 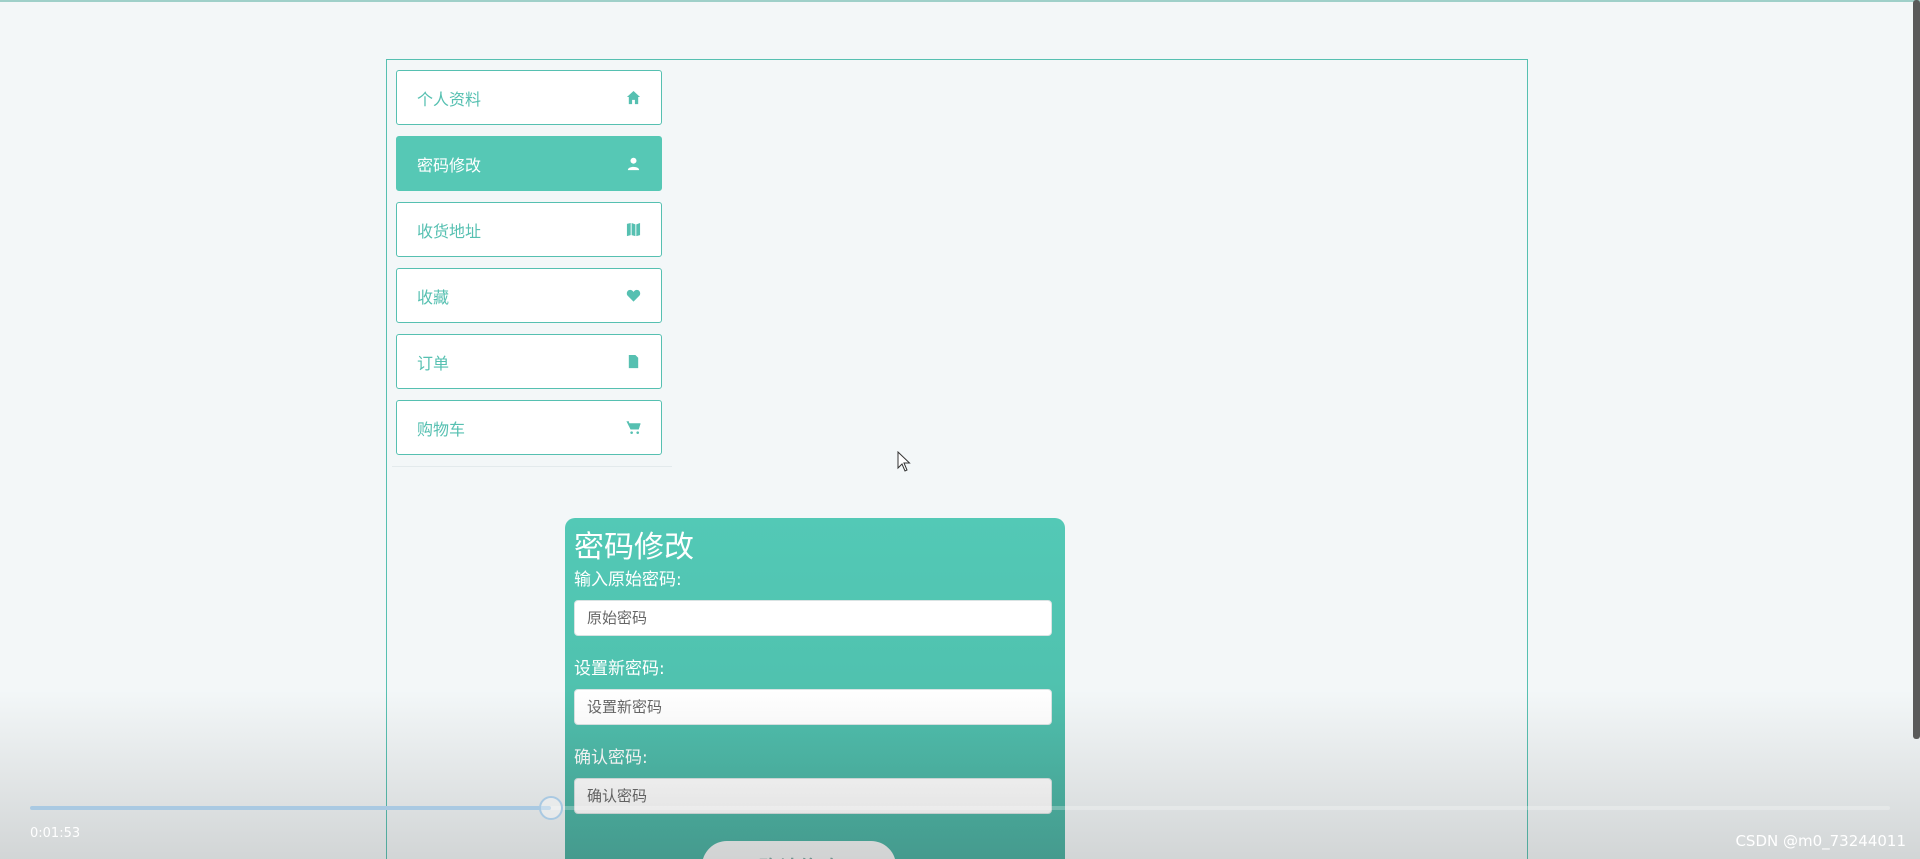 I want to click on sidebar-item-label: 收藏, so click(x=433, y=297).